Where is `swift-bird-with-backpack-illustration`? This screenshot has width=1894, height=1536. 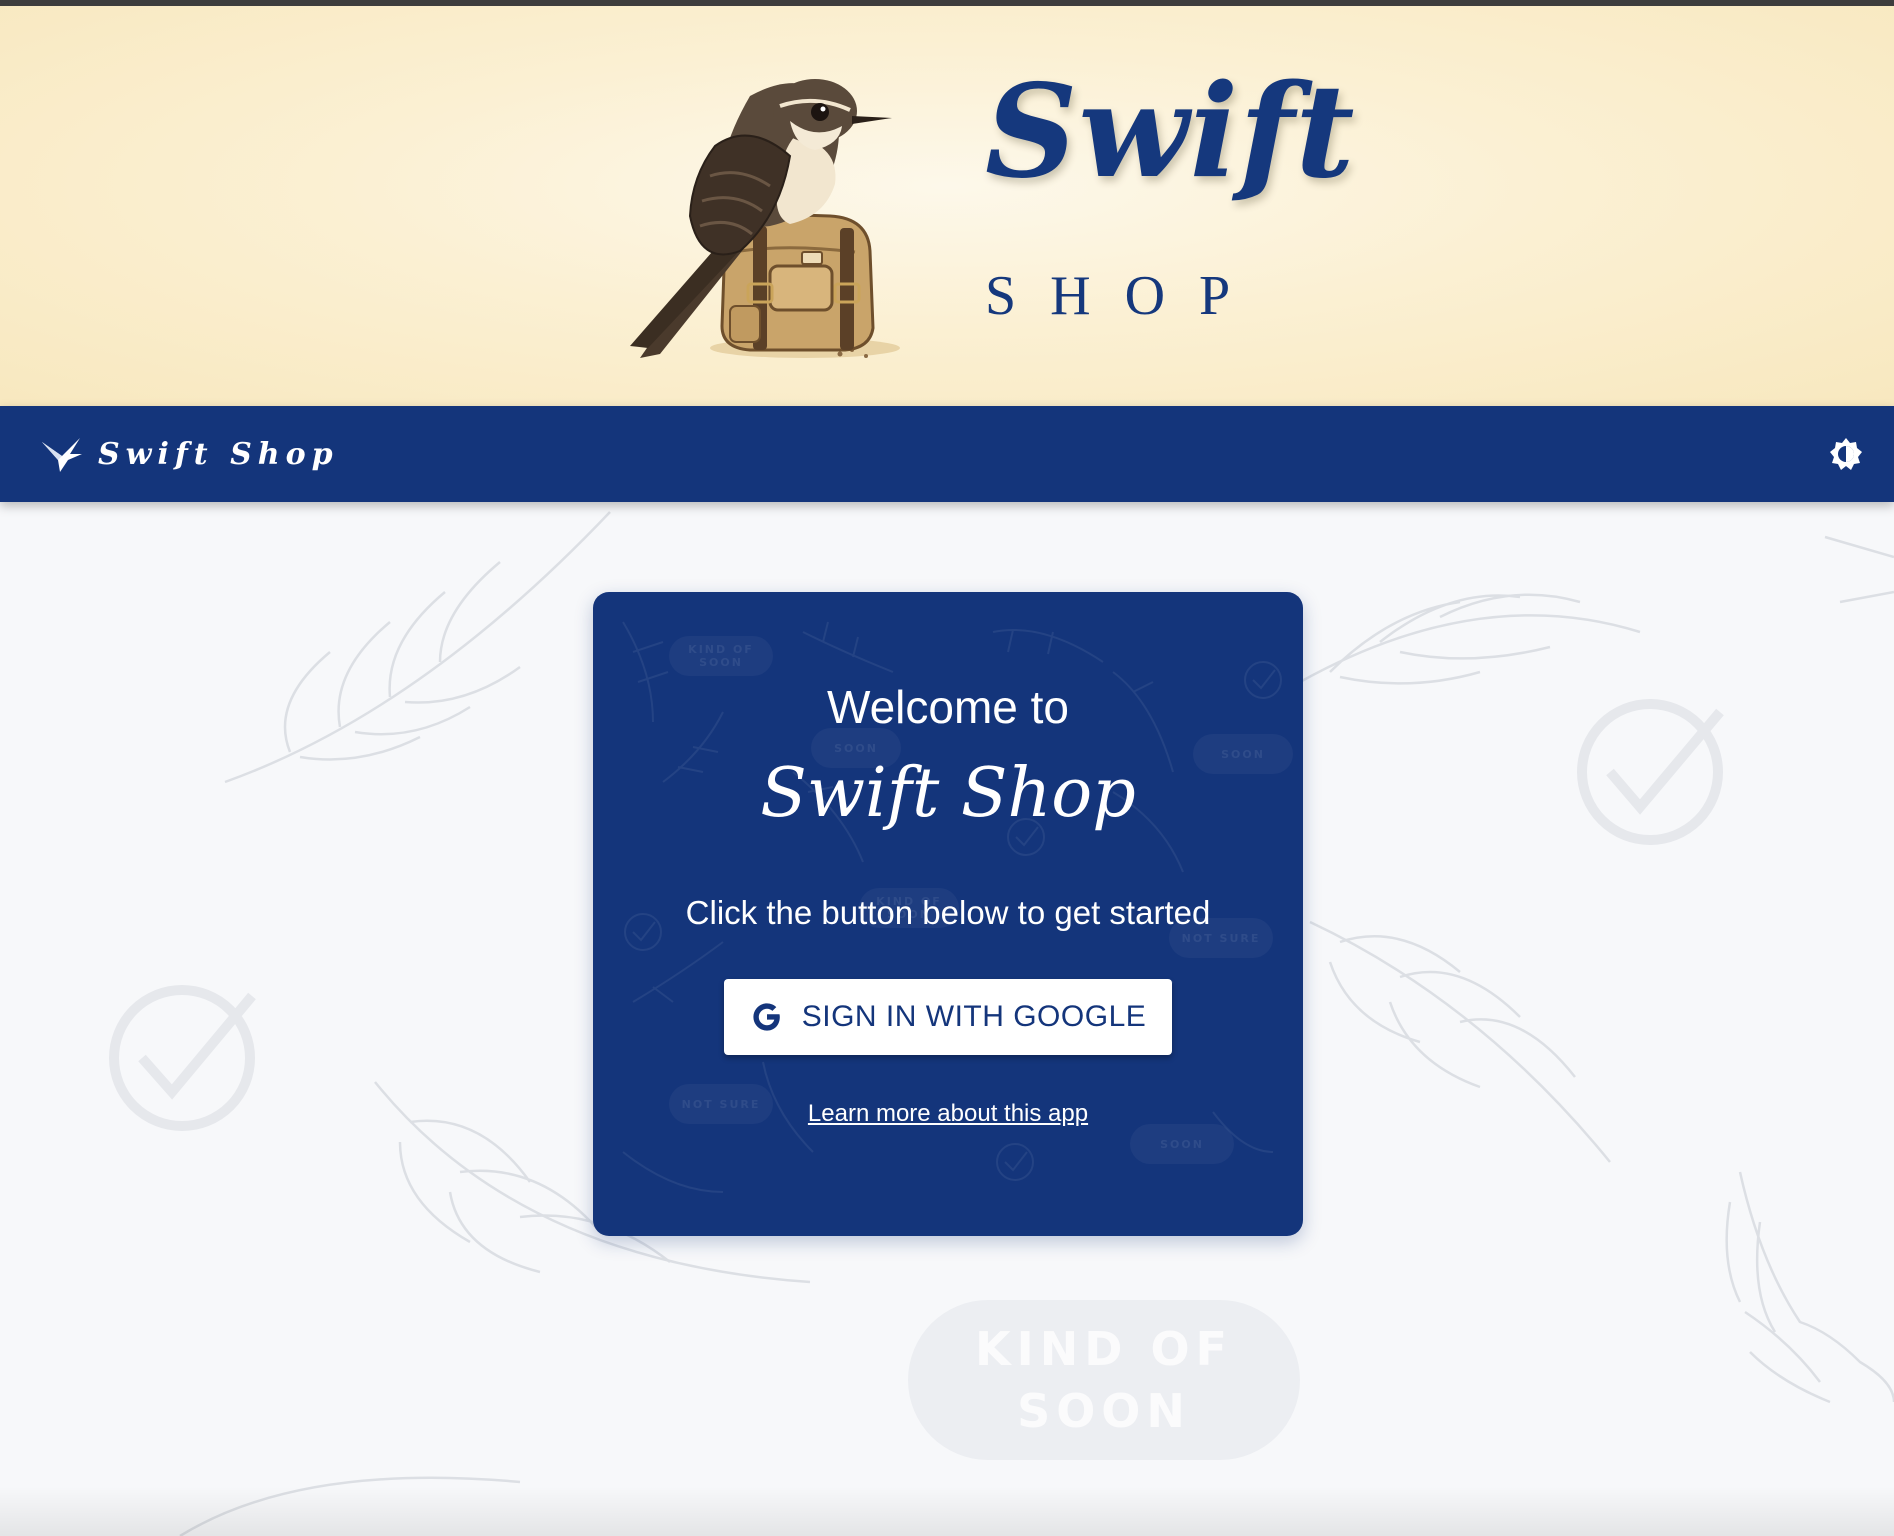
swift-bird-with-backpack-illustration is located at coordinates (765, 218).